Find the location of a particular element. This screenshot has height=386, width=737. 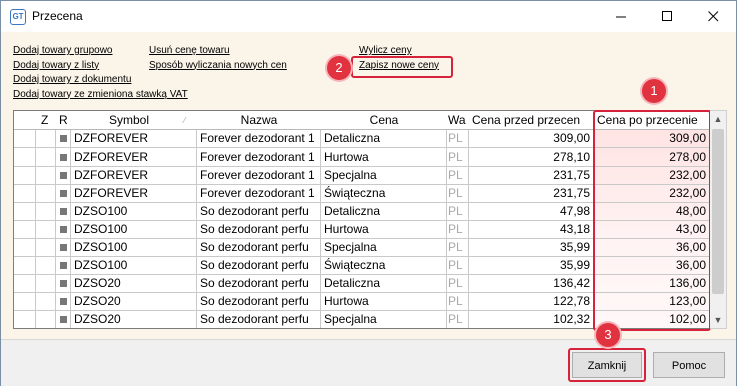

link-remove-price: Usuń cenę towaru is located at coordinates (218, 51).